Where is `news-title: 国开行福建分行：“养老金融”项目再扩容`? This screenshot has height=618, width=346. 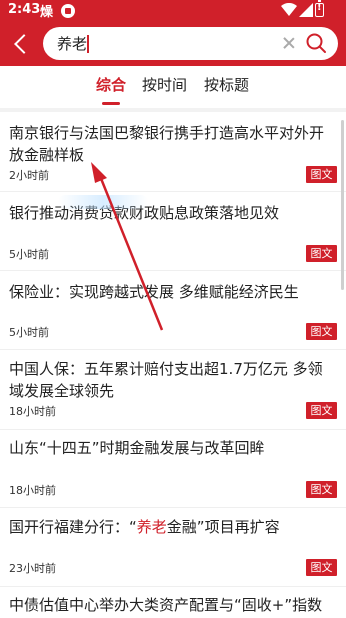
news-title: 国开行福建分行：“养老金融”项目再扩容 is located at coordinates (172, 527).